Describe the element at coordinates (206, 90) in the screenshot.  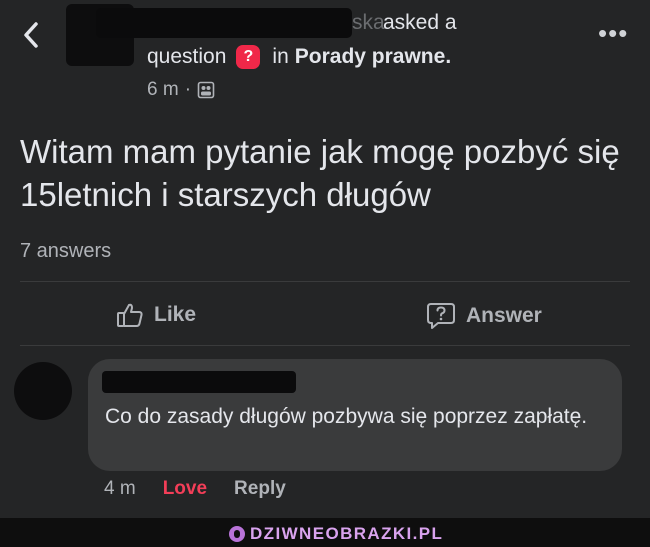
I see `group-members-icon` at that location.